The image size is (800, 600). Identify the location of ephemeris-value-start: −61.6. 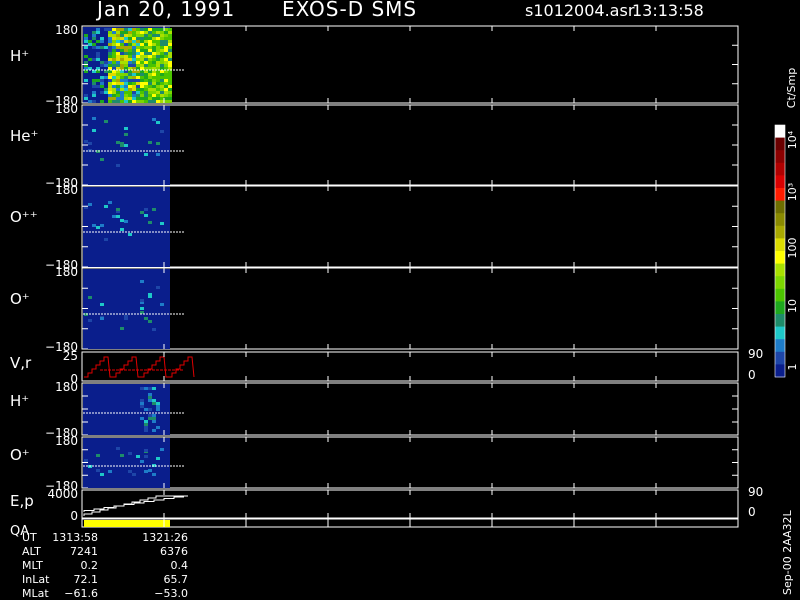
(81, 593).